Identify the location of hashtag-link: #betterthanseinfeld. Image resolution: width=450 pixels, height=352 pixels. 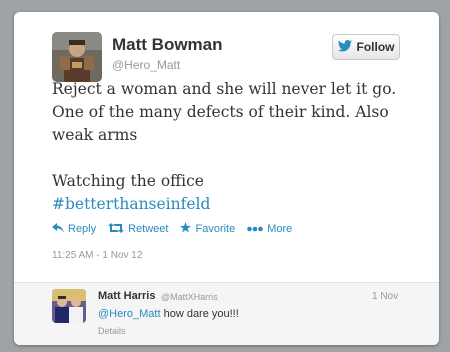
(232, 204).